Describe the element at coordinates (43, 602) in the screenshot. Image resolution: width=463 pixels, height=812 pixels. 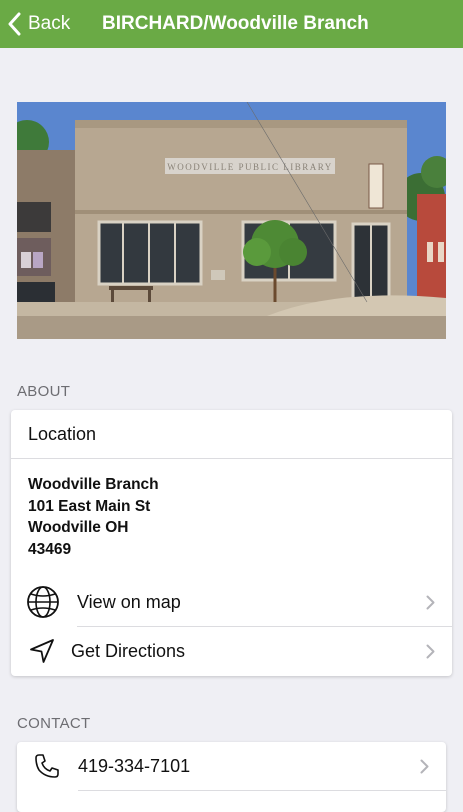
I see `globe-icon` at that location.